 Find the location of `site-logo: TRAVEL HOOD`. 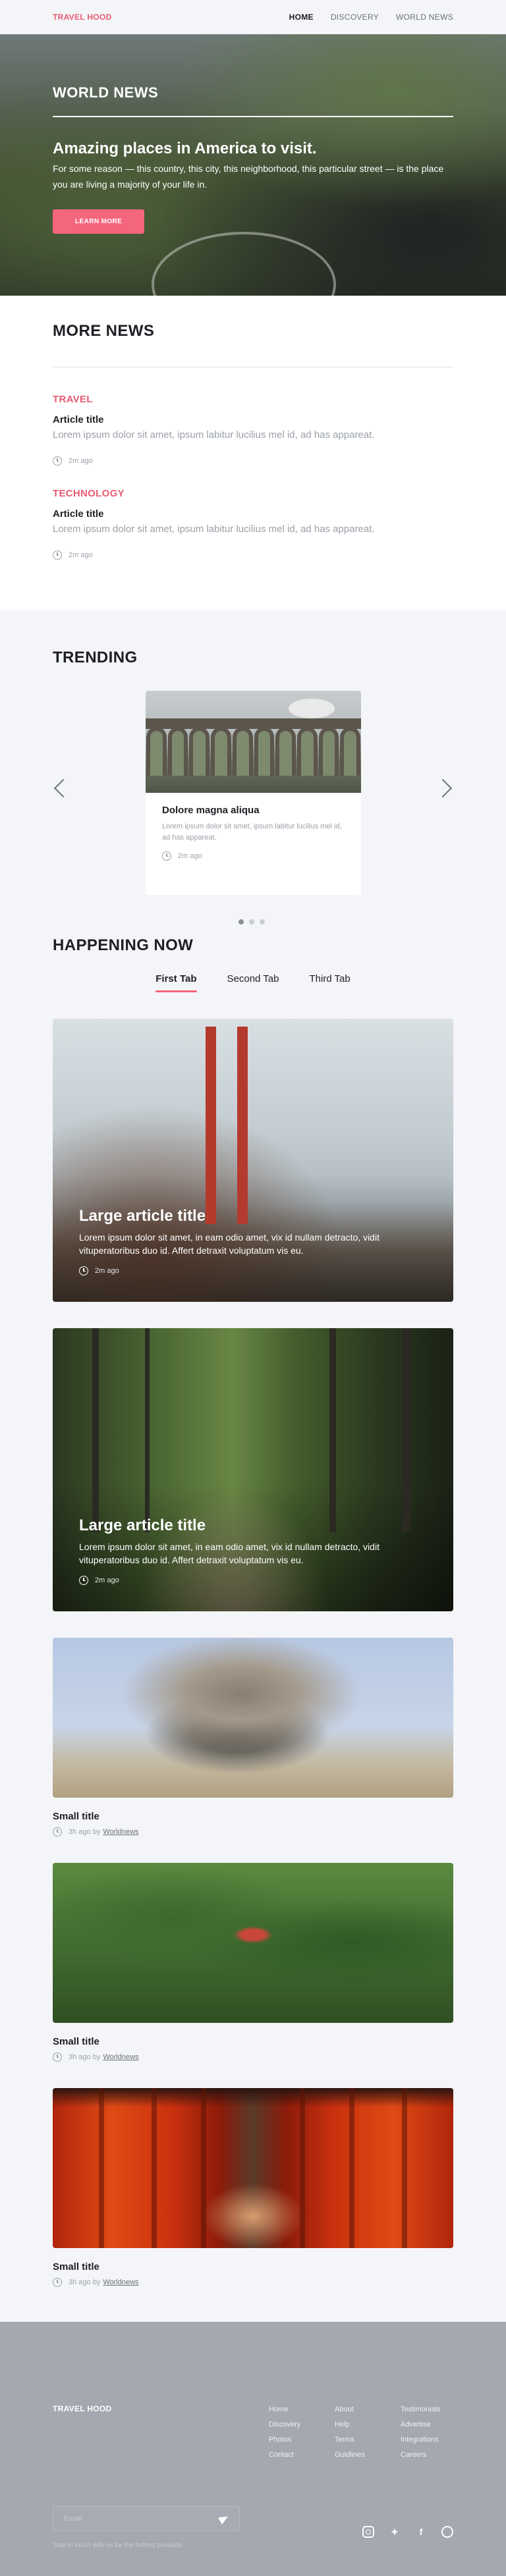

site-logo: TRAVEL HOOD is located at coordinates (82, 17).